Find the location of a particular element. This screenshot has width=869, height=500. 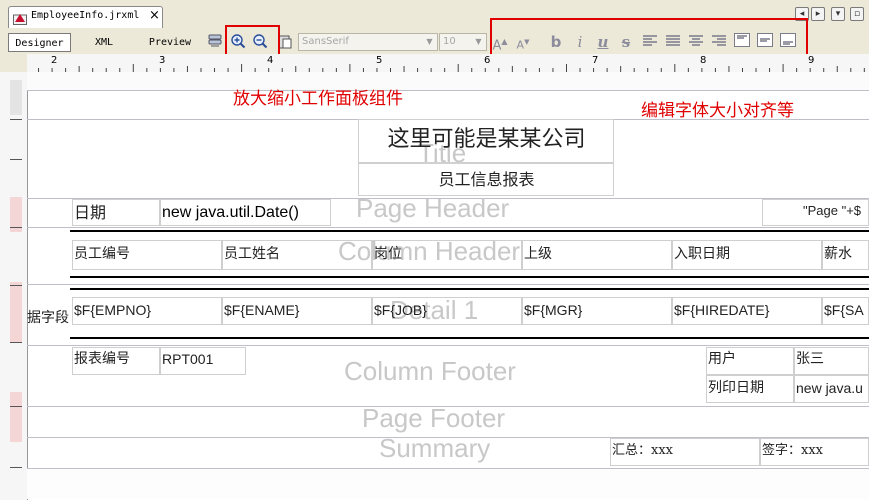

jrxml-file-icon is located at coordinates (20, 19).